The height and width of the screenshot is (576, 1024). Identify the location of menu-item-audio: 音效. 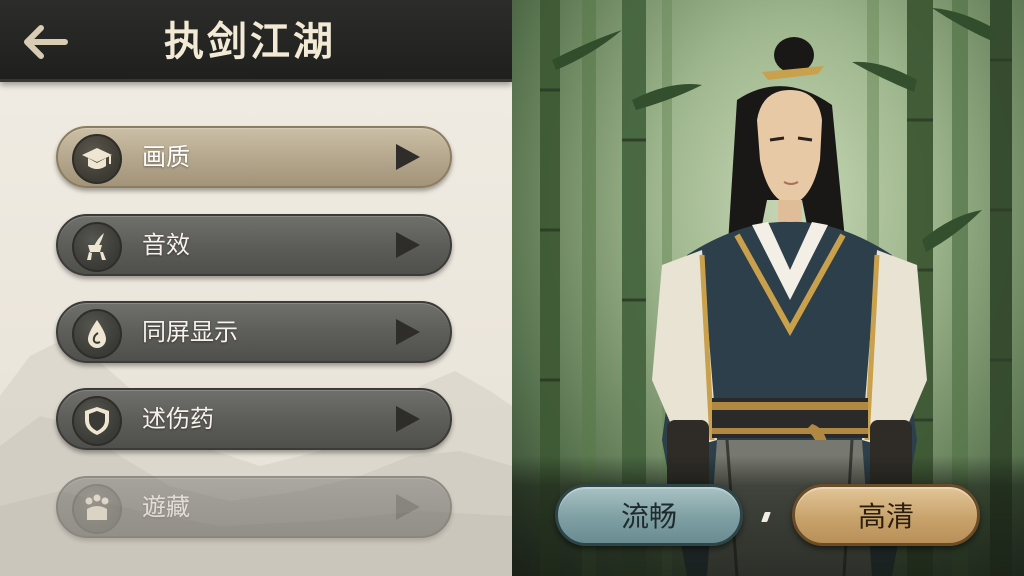
(254, 245).